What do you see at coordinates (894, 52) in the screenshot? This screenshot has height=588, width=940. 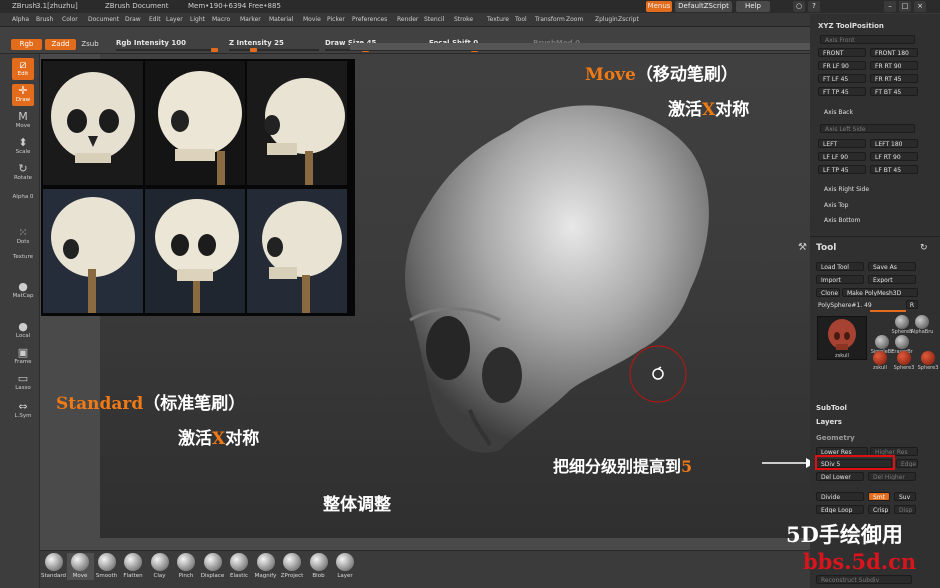 I see `front-180-button: FRONT 180` at bounding box center [894, 52].